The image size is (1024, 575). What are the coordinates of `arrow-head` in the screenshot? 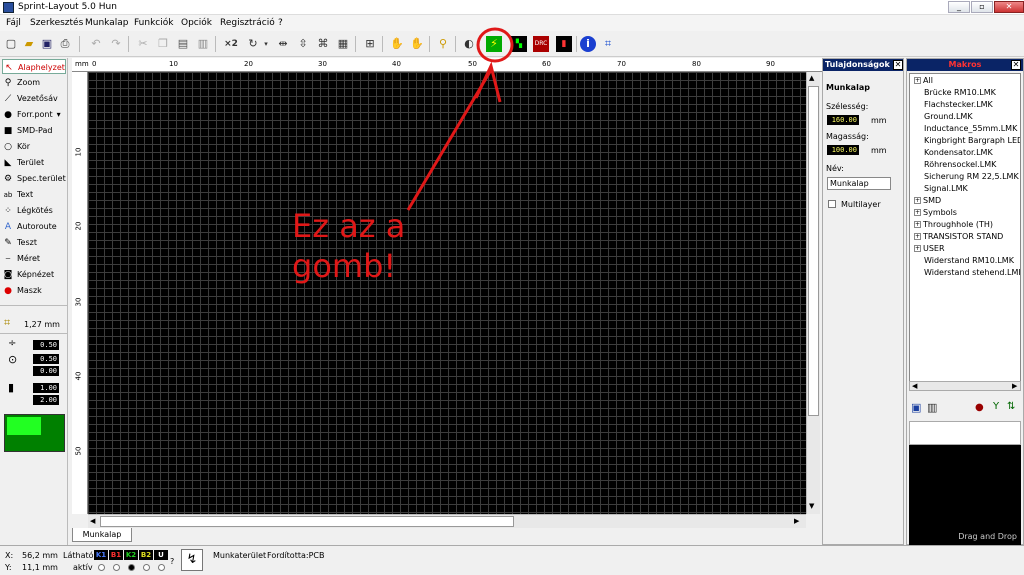 It's located at (488, 82).